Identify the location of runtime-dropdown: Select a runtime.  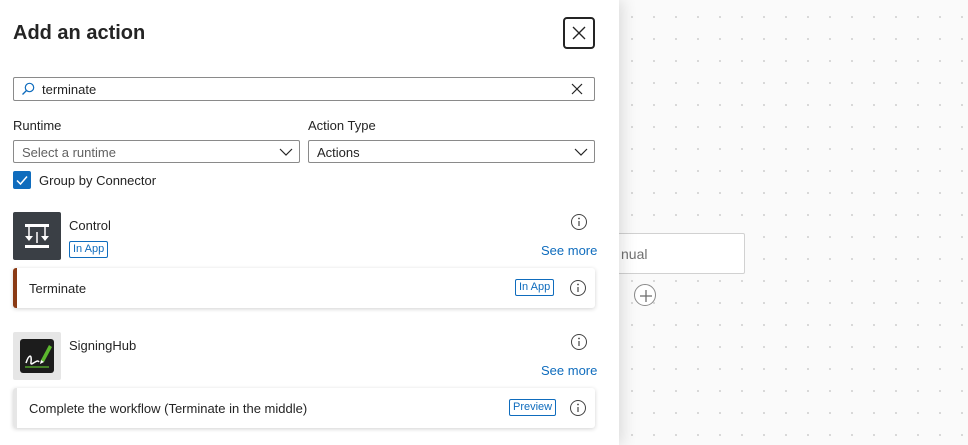
(156, 151).